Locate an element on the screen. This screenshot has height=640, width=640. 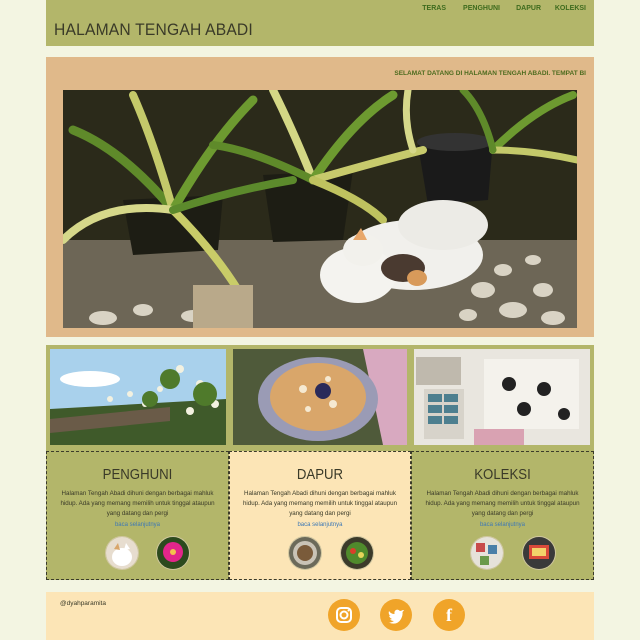
section-title: DAPUR is located at coordinates (320, 474).